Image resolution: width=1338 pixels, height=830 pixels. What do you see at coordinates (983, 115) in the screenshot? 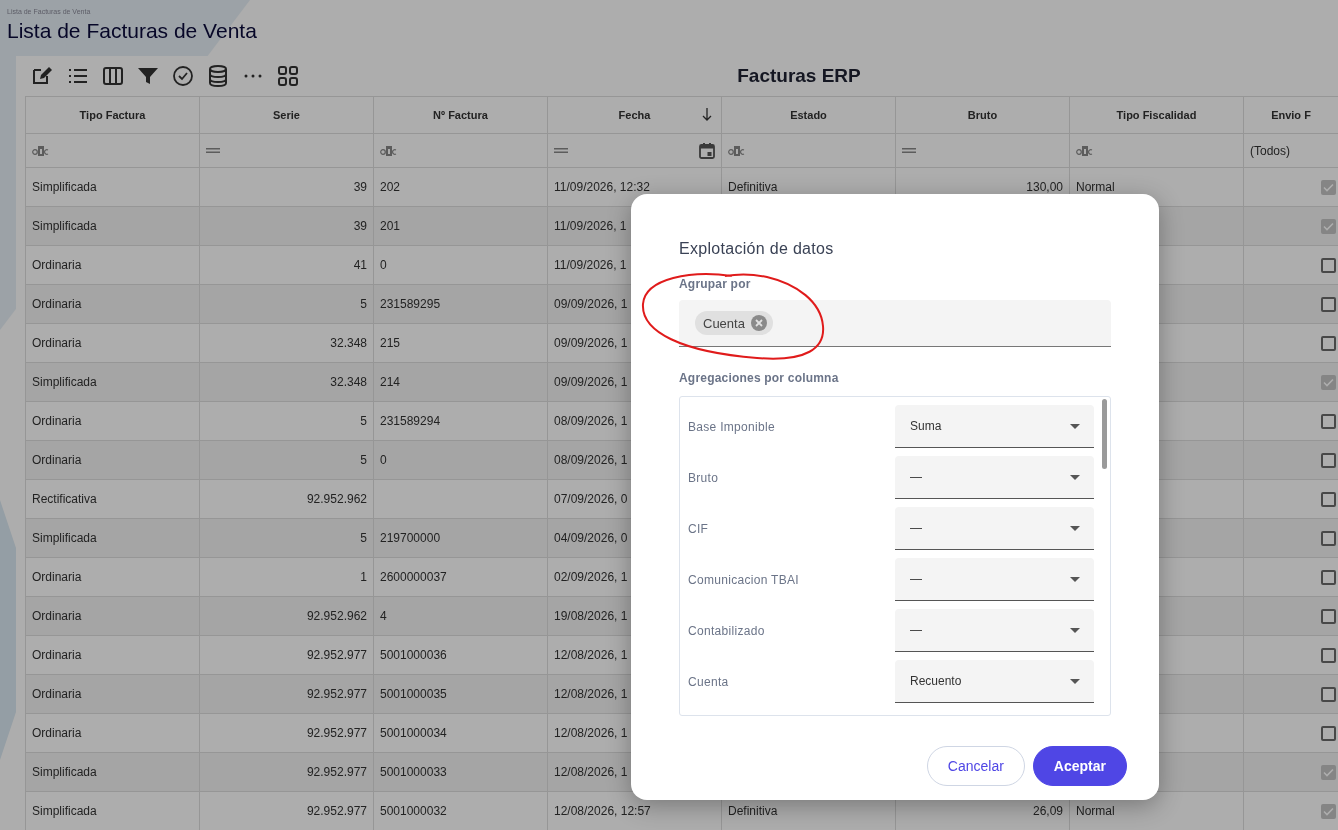
I see `column-header: Bruto` at bounding box center [983, 115].